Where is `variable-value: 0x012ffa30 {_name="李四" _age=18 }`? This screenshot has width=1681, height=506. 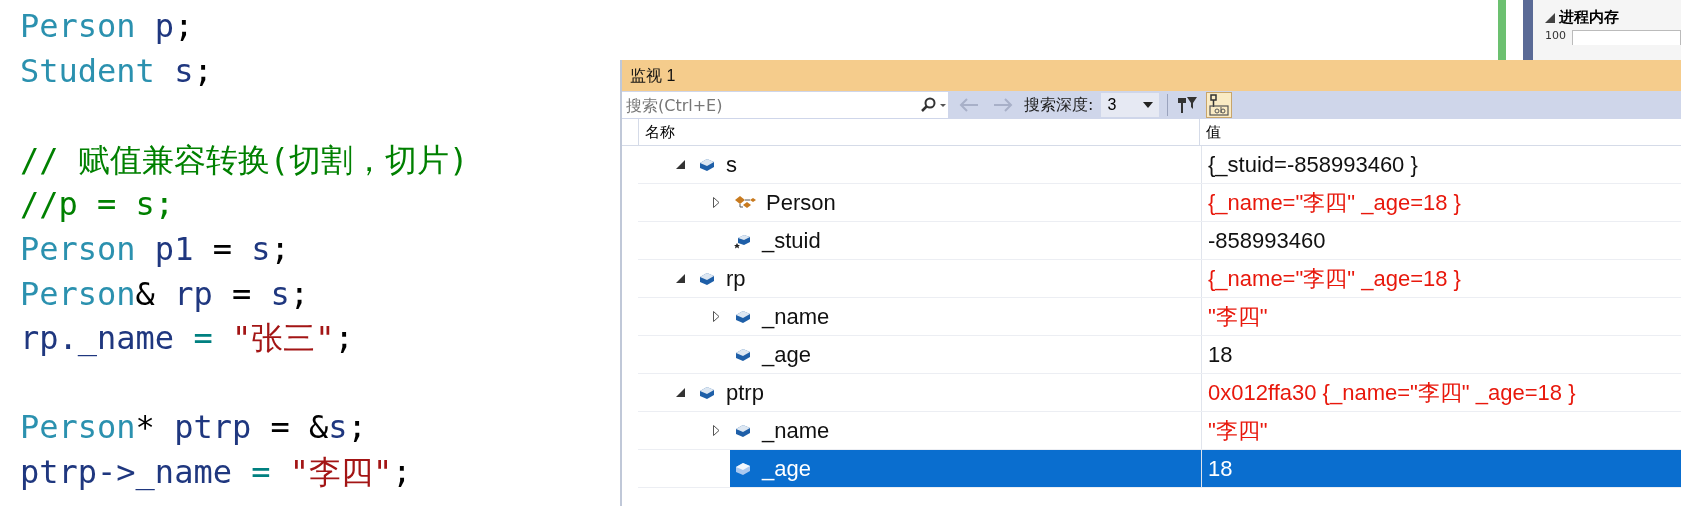
variable-value: 0x012ffa30 {_name="李四" _age=18 } is located at coordinates (1392, 392).